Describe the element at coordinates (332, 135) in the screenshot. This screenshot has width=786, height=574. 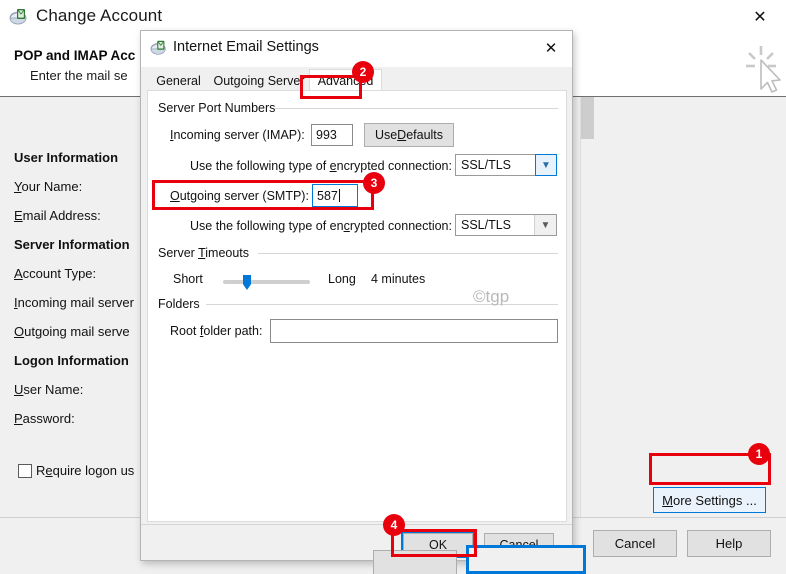
I see `incoming-imap-port-field: 993` at that location.